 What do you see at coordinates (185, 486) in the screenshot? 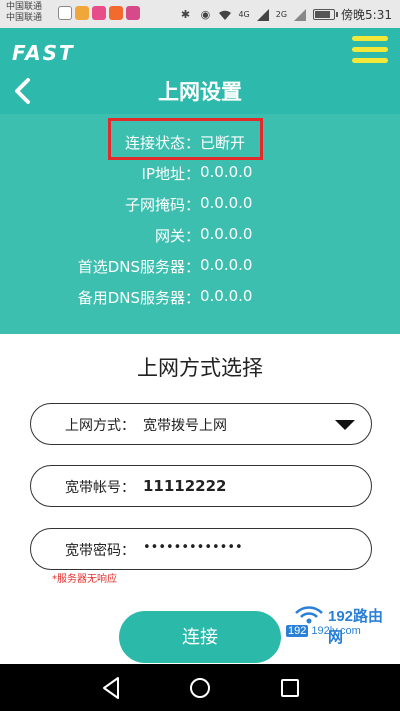
I see `account-value: 11112222` at bounding box center [185, 486].